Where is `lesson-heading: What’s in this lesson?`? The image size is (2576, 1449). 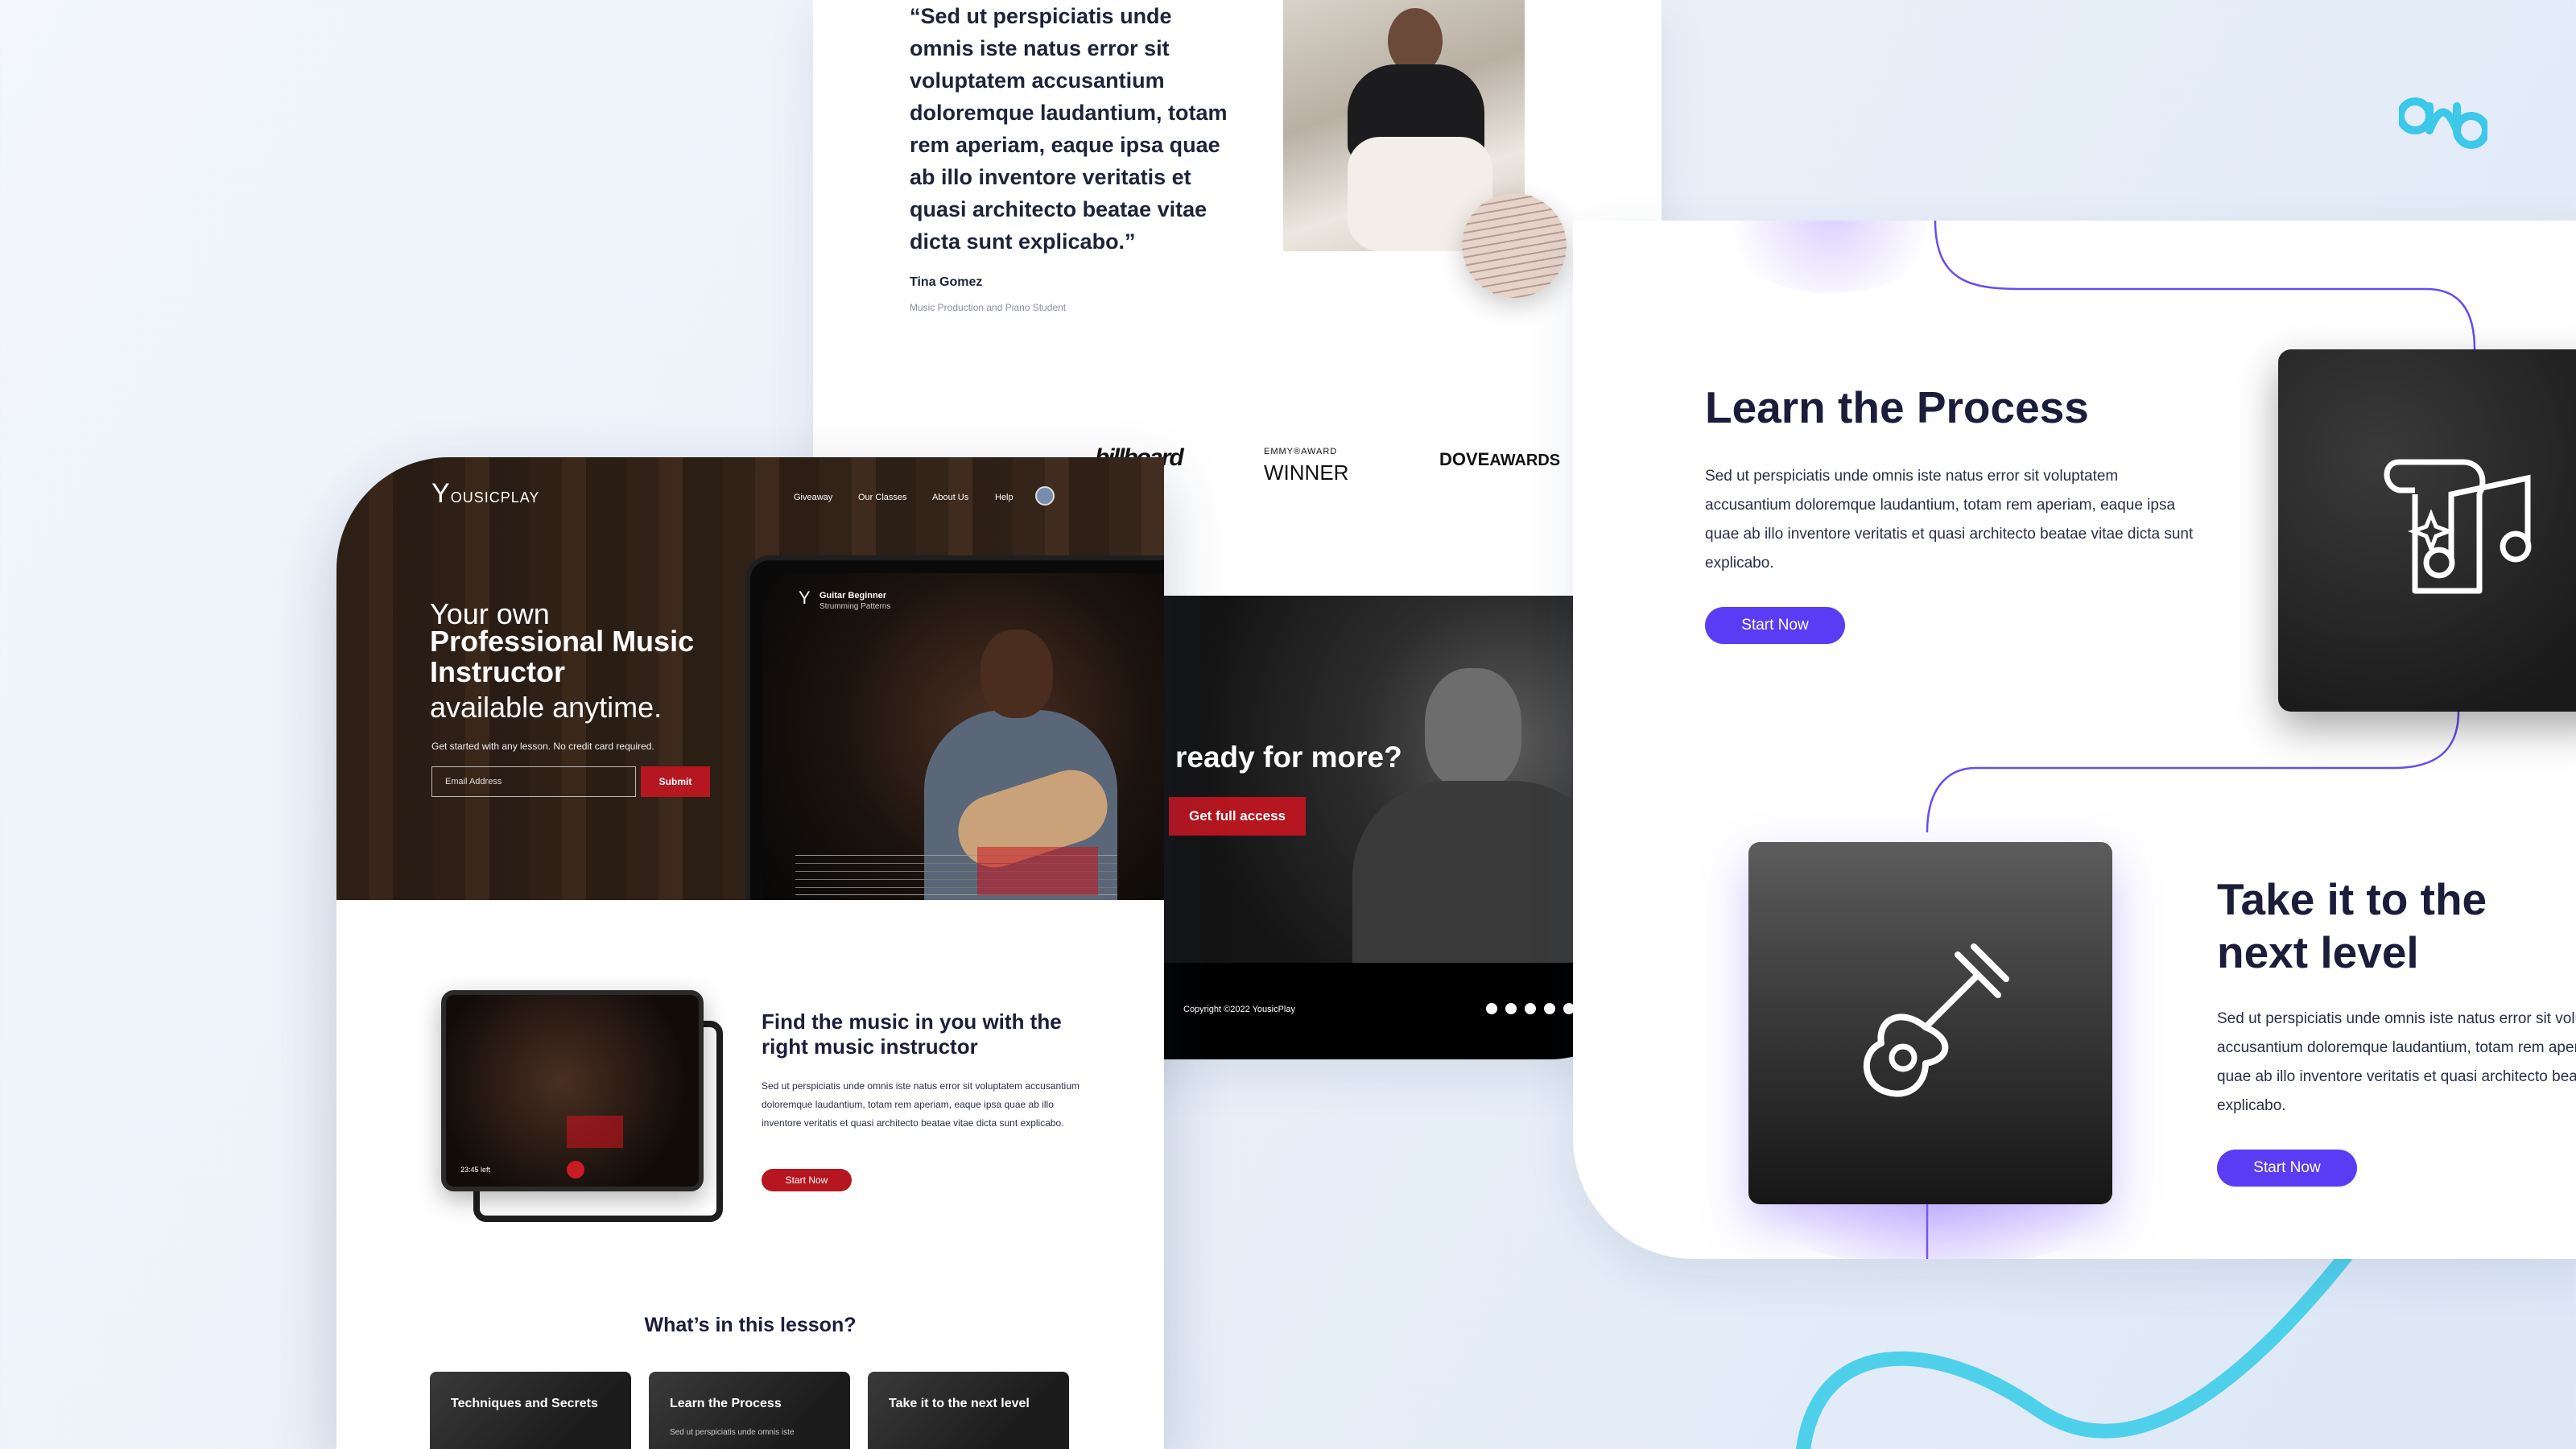
lesson-heading: What’s in this lesson? is located at coordinates (750, 1325).